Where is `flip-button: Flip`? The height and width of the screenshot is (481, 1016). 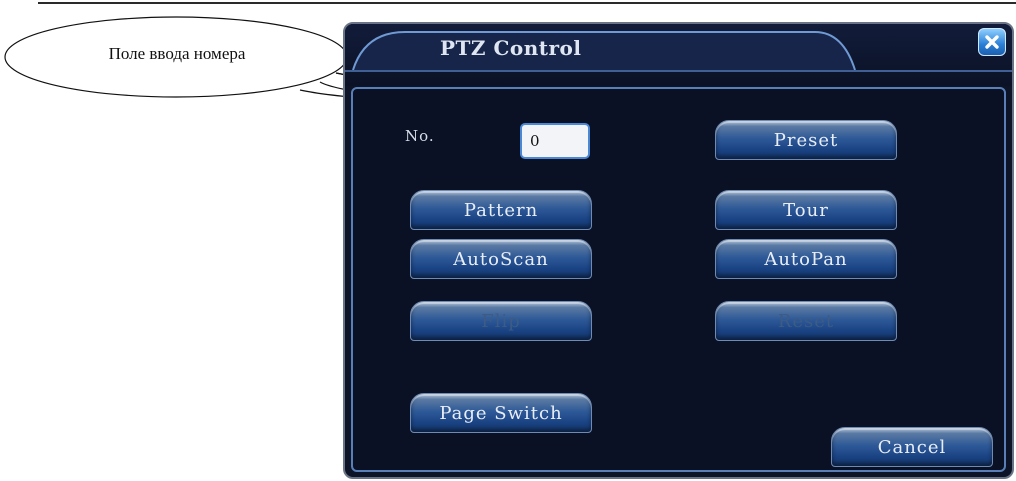
flip-button: Flip is located at coordinates (501, 321).